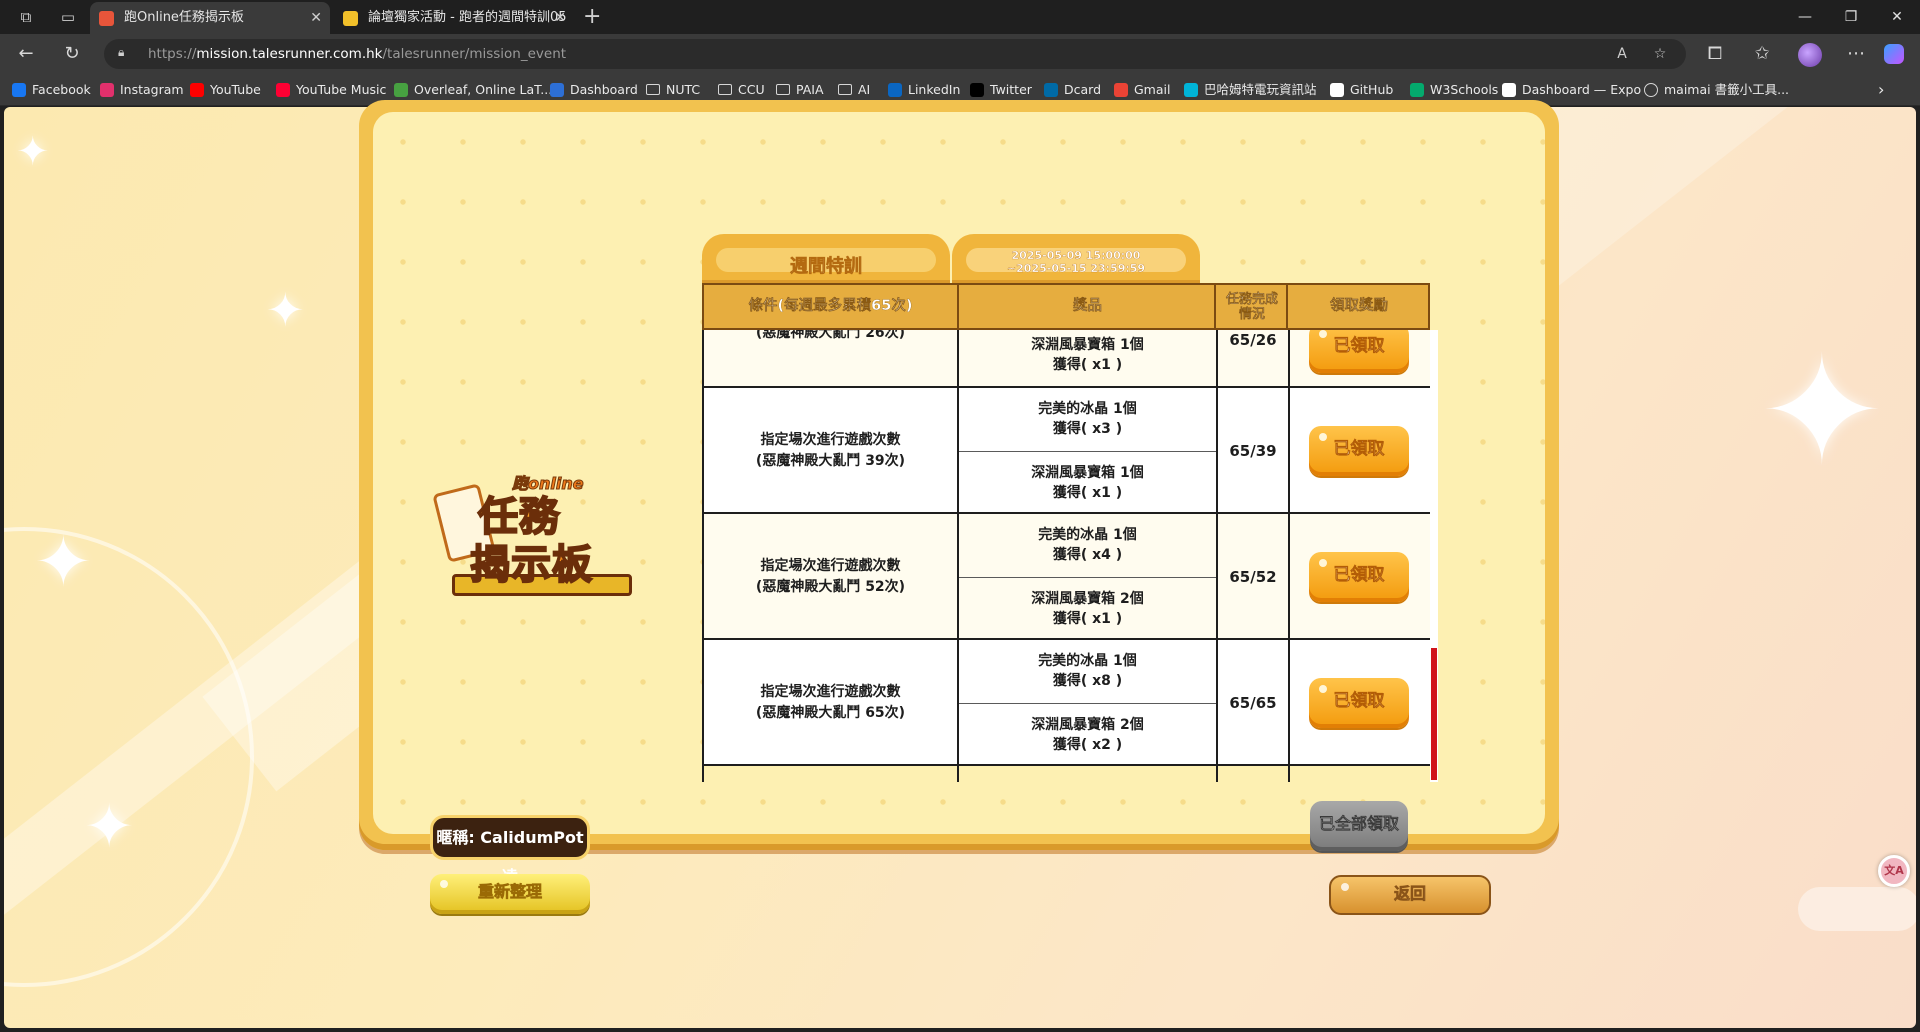 The height and width of the screenshot is (1032, 1920). What do you see at coordinates (1289, 556) in the screenshot?
I see `column-divider` at bounding box center [1289, 556].